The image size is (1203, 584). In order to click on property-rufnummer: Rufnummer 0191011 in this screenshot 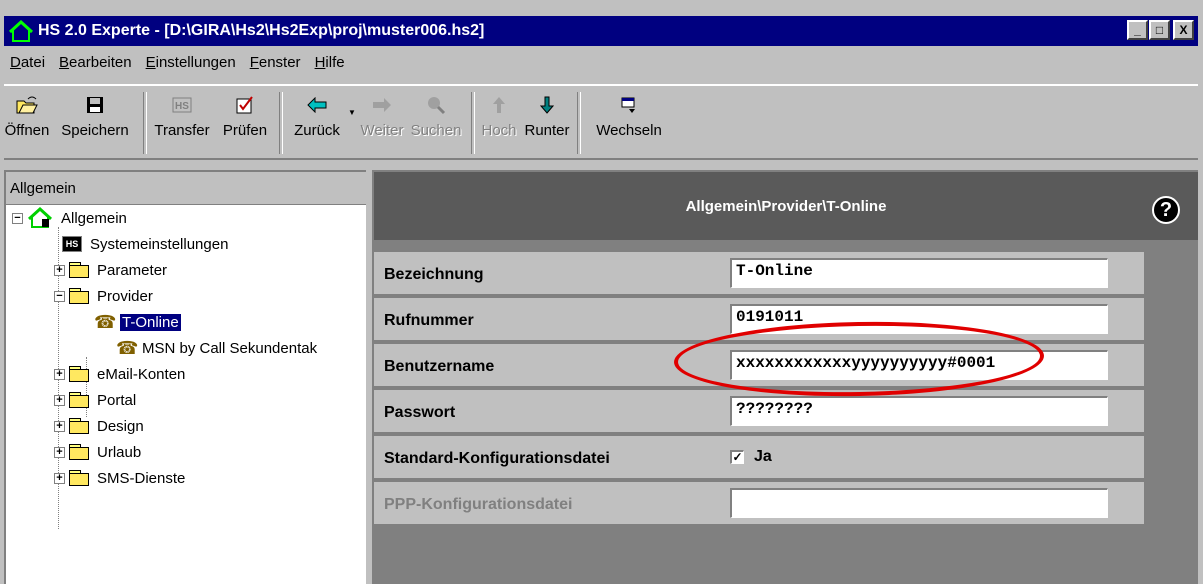, I will do `click(759, 320)`.